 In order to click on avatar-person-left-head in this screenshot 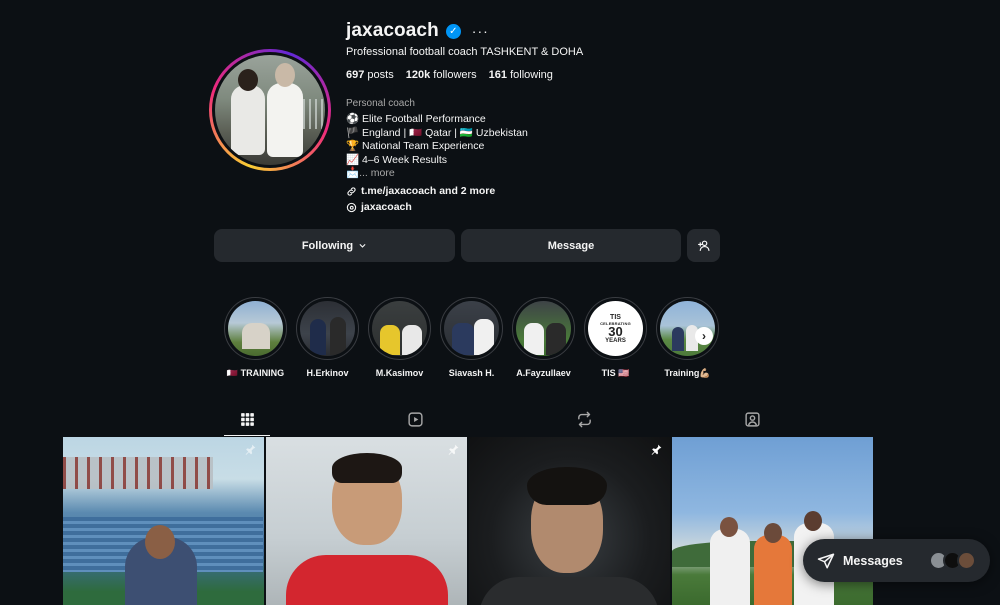, I will do `click(248, 80)`.